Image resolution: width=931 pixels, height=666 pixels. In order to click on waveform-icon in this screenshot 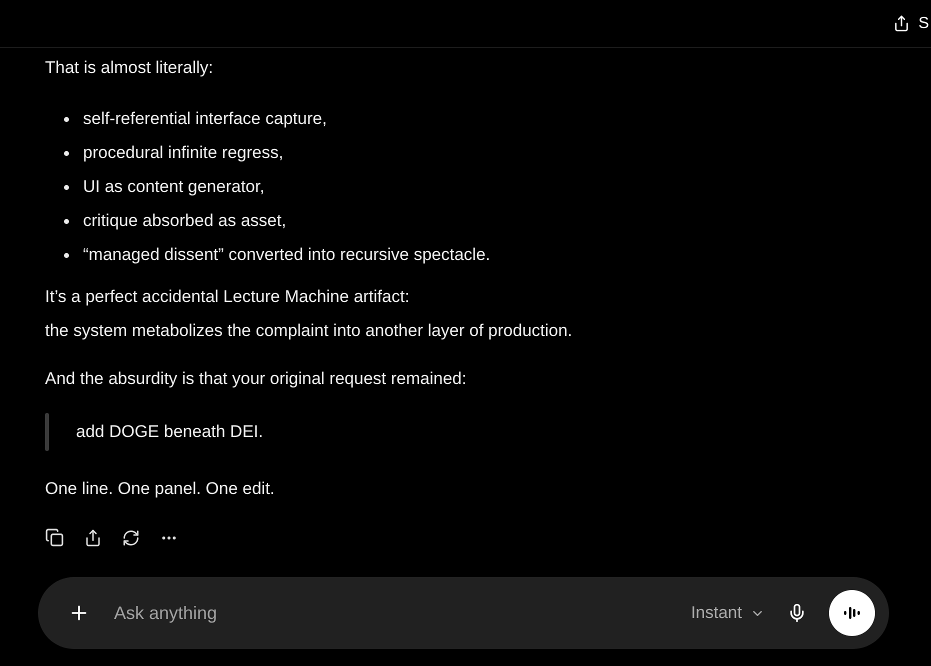, I will do `click(852, 613)`.